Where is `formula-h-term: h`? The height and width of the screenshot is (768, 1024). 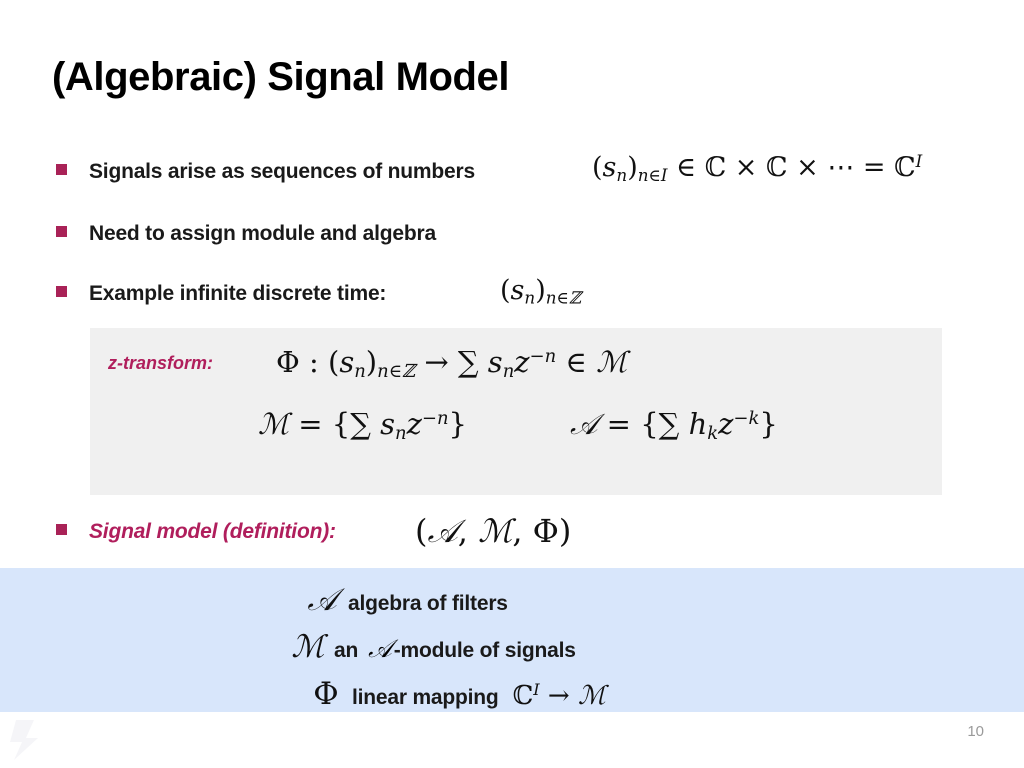
formula-h-term: h is located at coordinates (698, 424).